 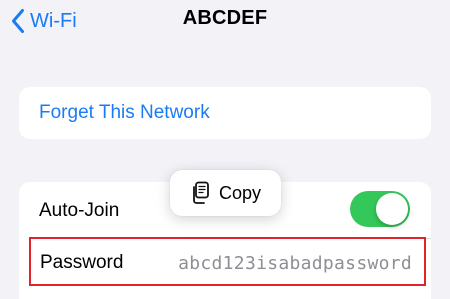 I want to click on forget-network-button: Forget This Network, so click(x=124, y=113).